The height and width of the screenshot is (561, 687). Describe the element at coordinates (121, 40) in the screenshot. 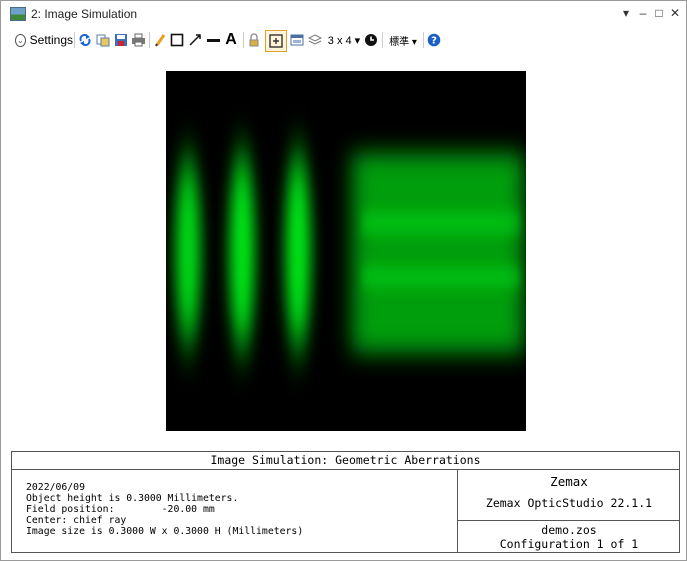

I see `save-icon` at that location.